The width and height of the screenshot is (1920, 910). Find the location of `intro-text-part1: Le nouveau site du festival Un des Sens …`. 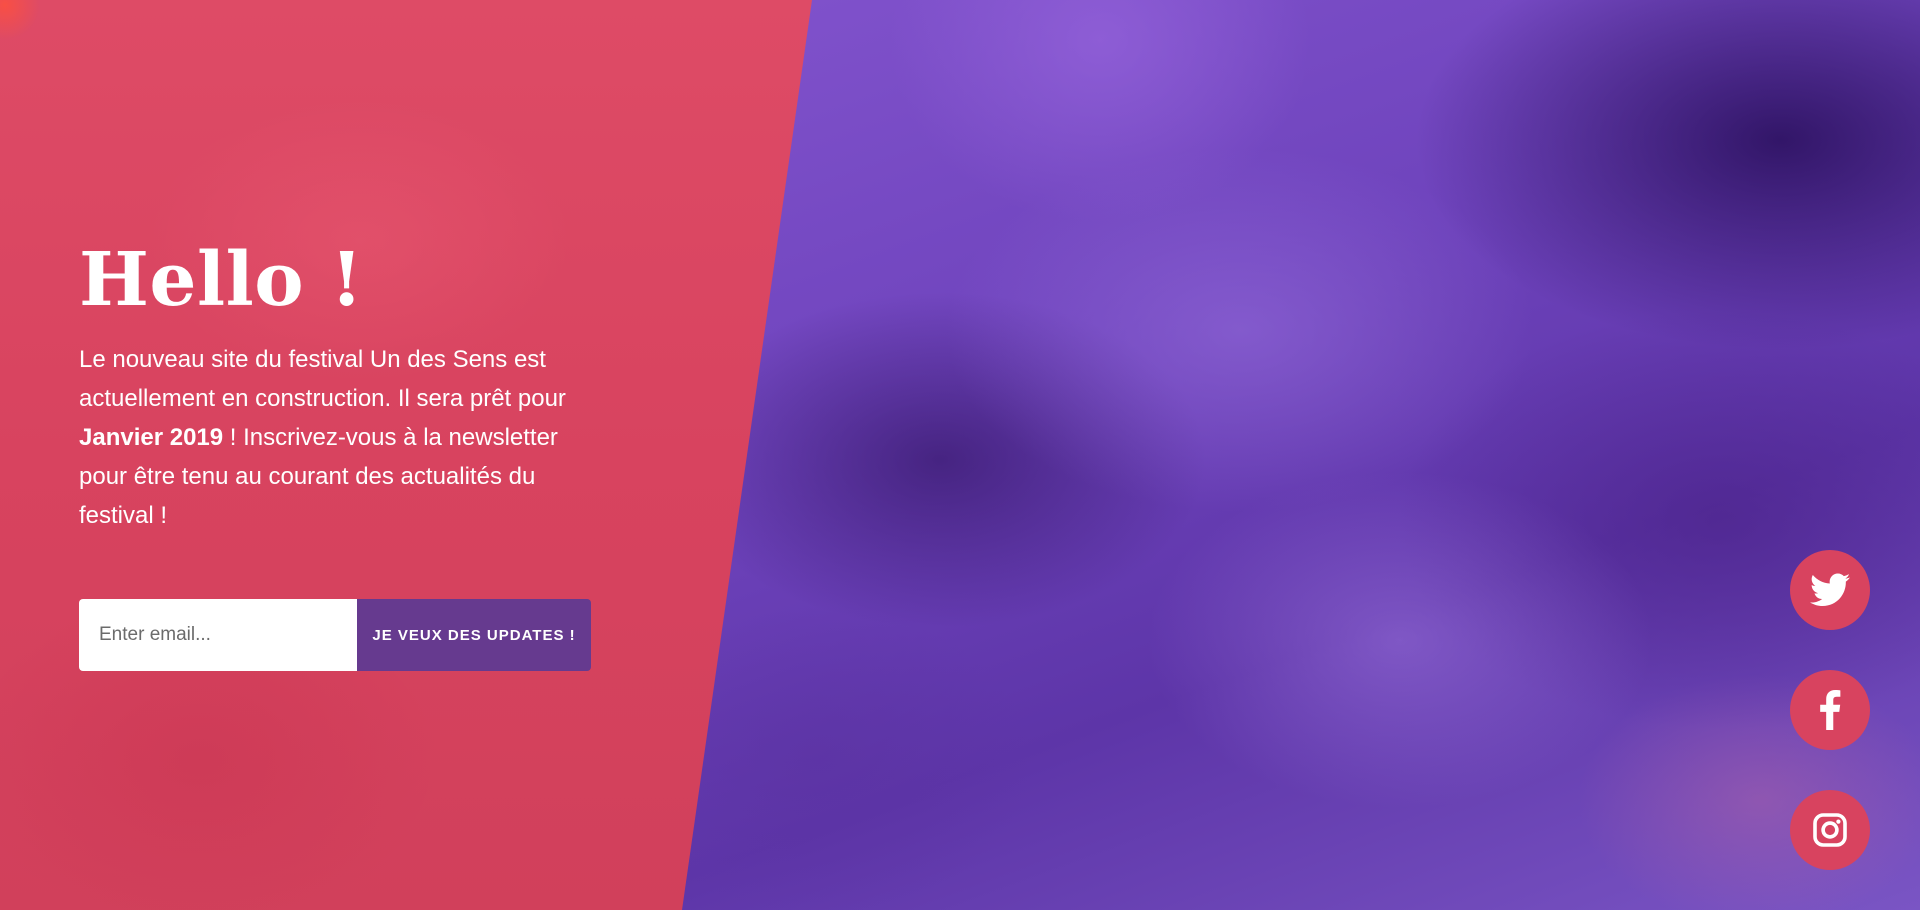

intro-text-part1: Le nouveau site du festival Un des Sens … is located at coordinates (322, 379).